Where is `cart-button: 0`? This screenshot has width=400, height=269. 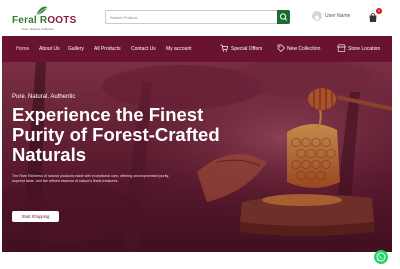
cart-button: 0 is located at coordinates (375, 15).